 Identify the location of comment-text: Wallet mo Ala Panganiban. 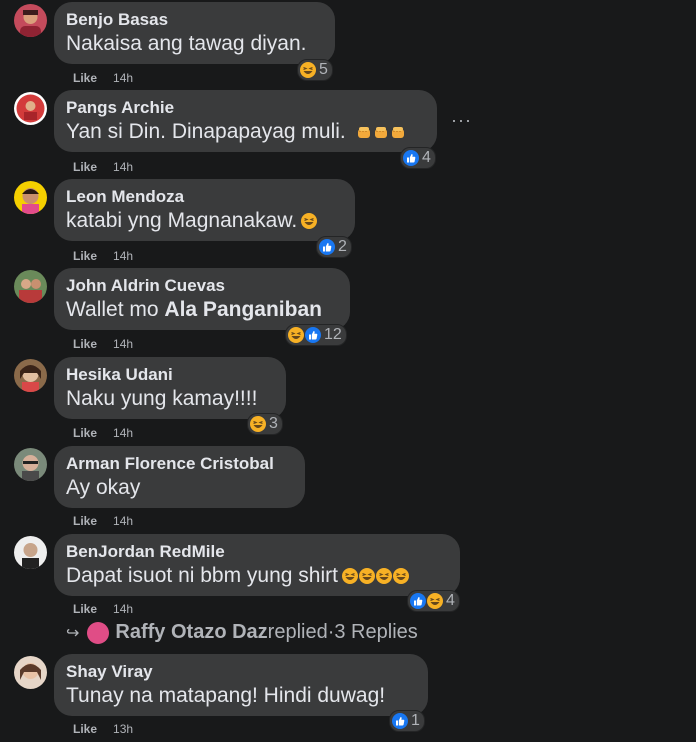
(202, 309).